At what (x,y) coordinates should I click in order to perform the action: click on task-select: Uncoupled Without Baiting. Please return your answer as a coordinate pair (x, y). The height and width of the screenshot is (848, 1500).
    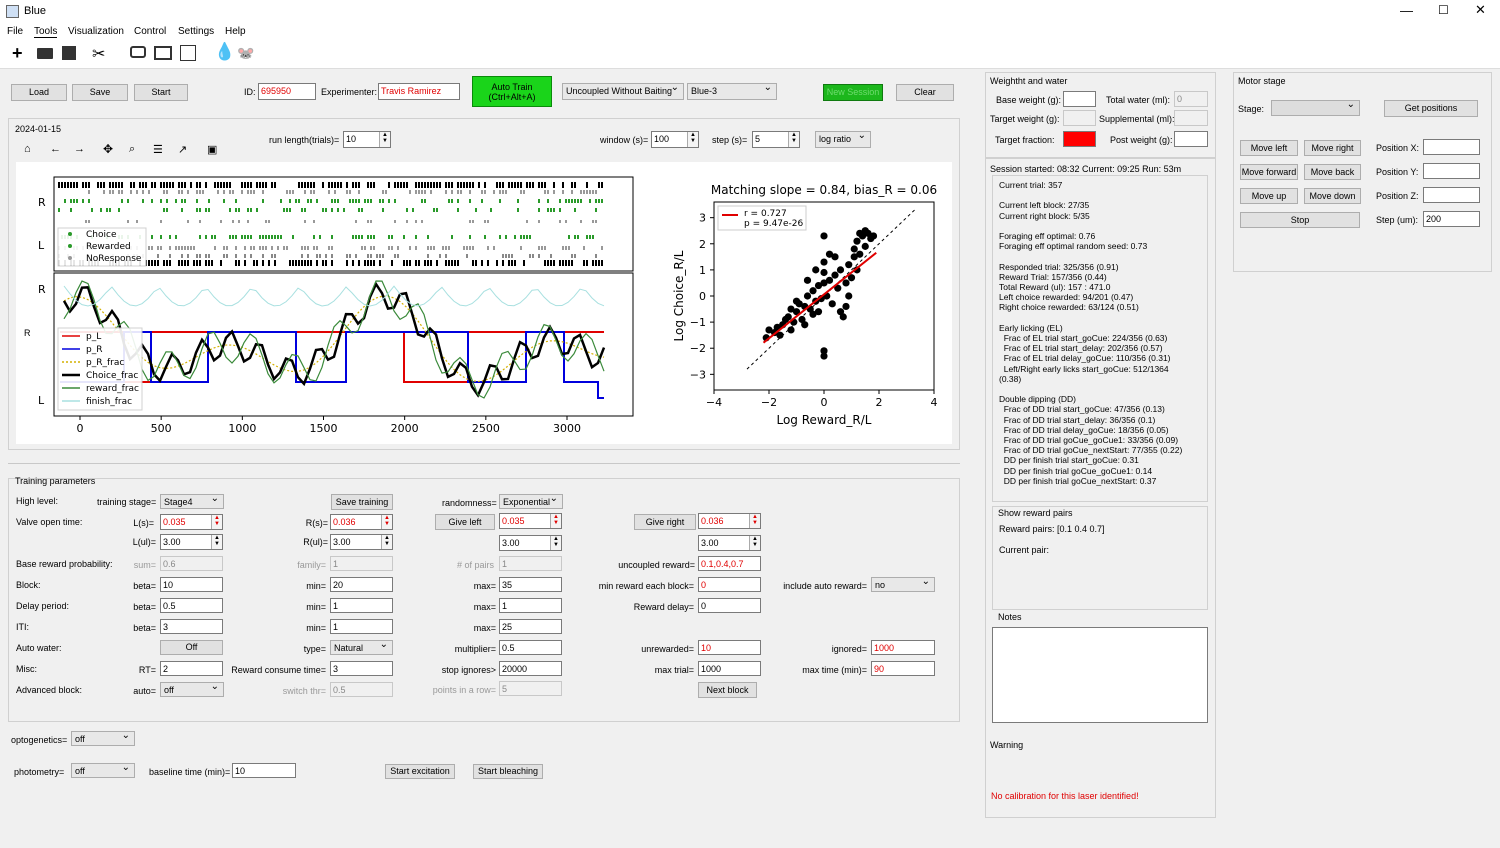
    Looking at the image, I should click on (623, 90).